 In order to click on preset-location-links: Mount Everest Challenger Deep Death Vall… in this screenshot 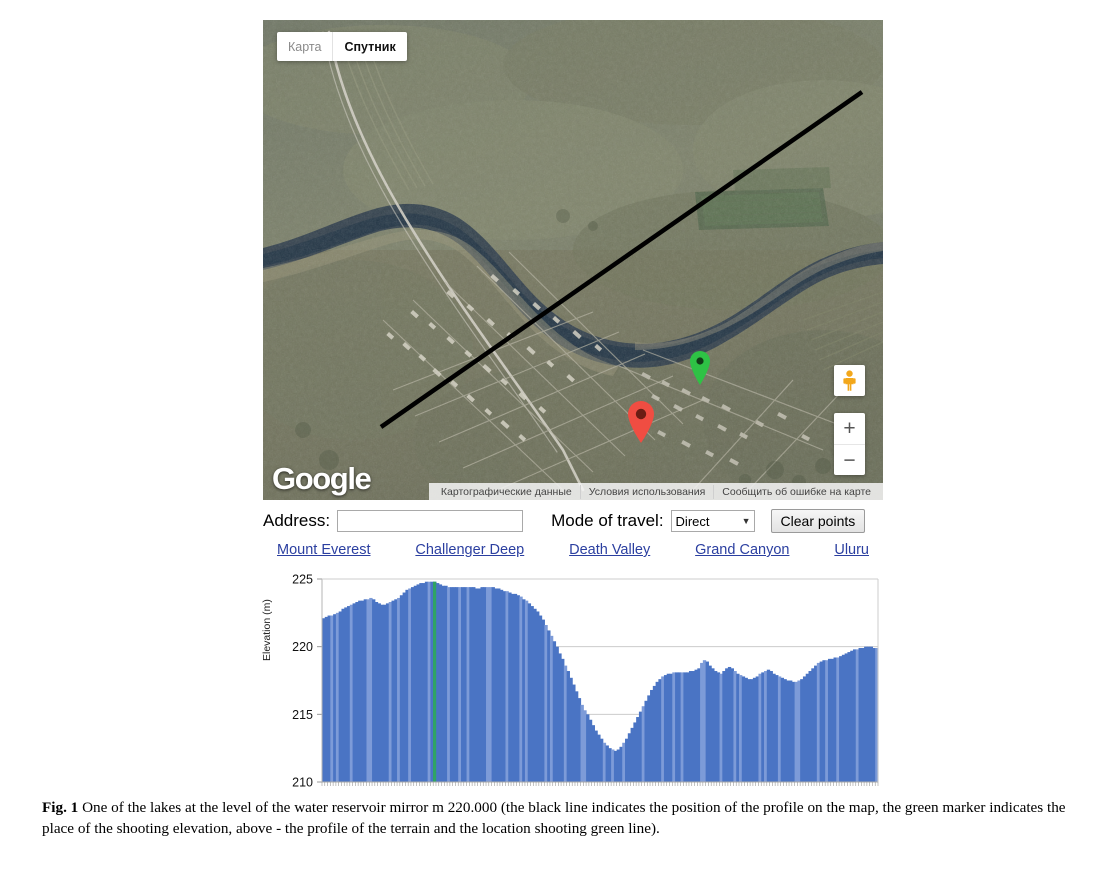, I will do `click(573, 550)`.